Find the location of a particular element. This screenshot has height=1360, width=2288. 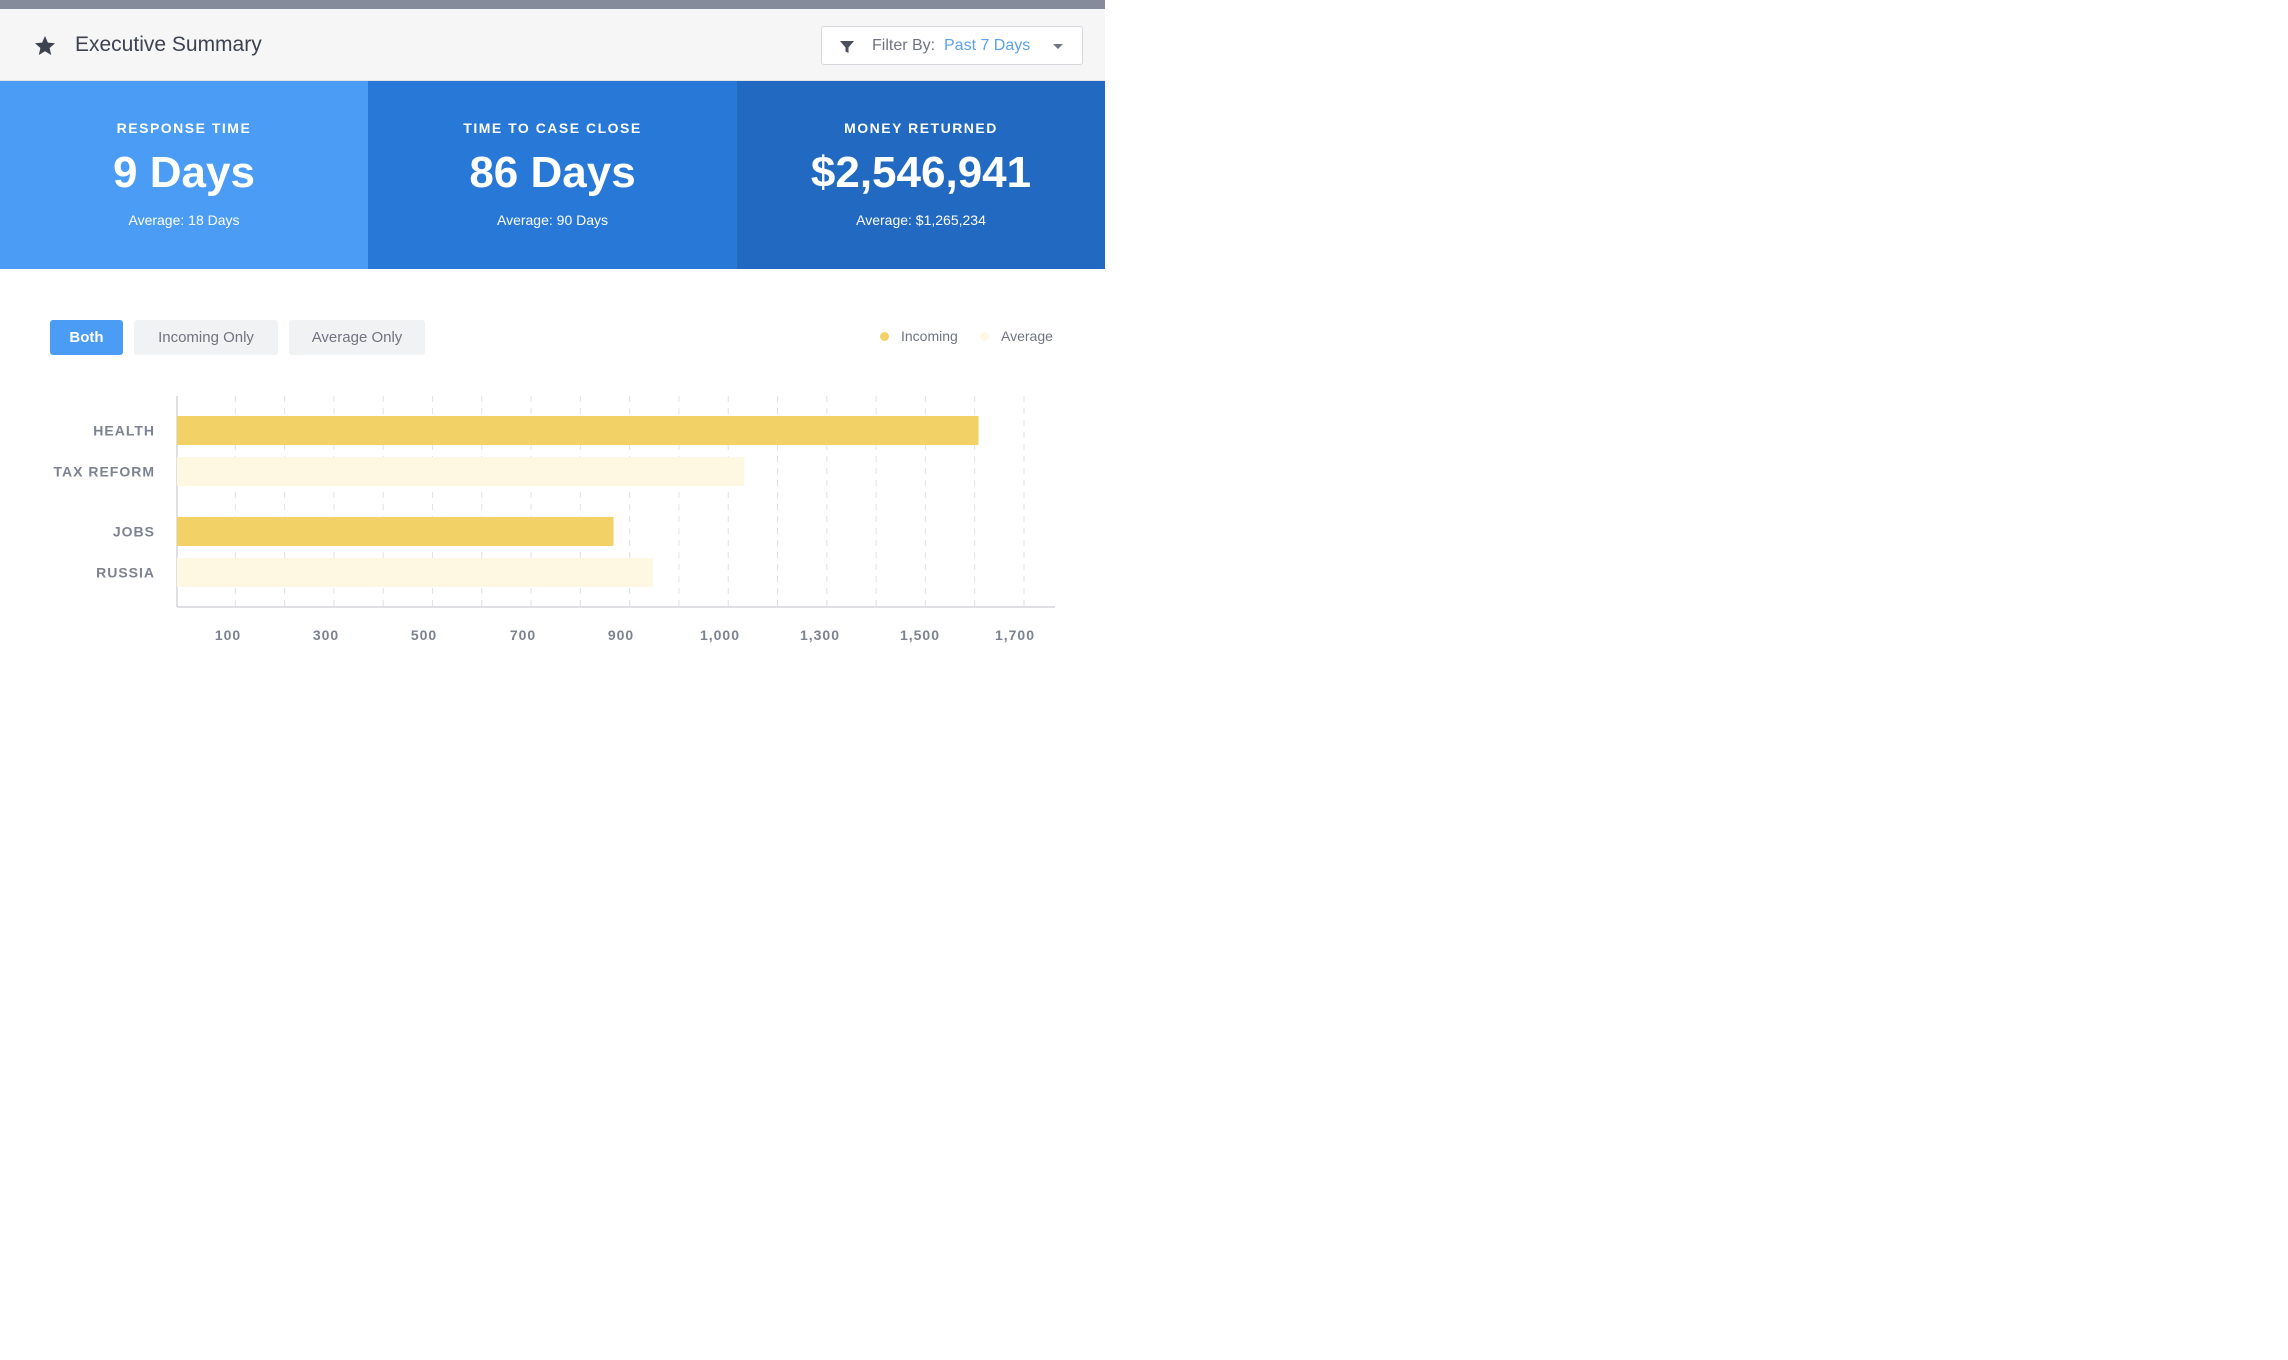

kpi-response-time: RESPONSE TIME 9 Days Average: 18 Days is located at coordinates (184, 175).